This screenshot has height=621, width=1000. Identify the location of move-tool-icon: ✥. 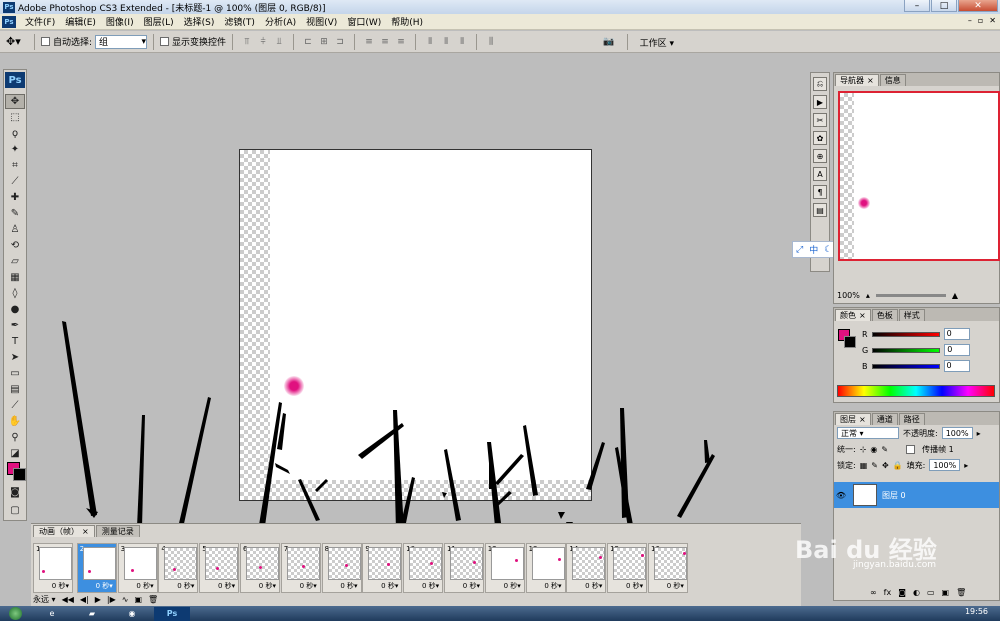
(15, 101).